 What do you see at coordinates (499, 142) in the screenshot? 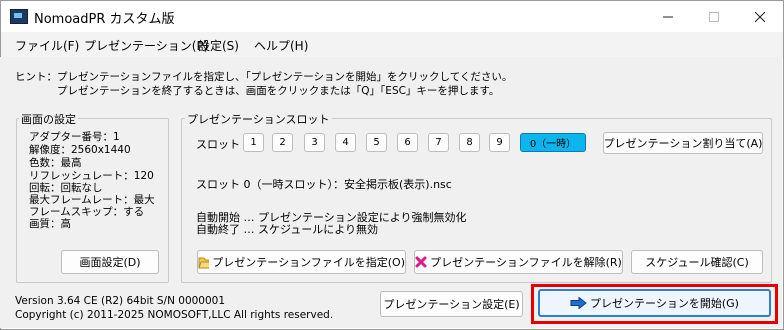
I see `slot-button-9: 9` at bounding box center [499, 142].